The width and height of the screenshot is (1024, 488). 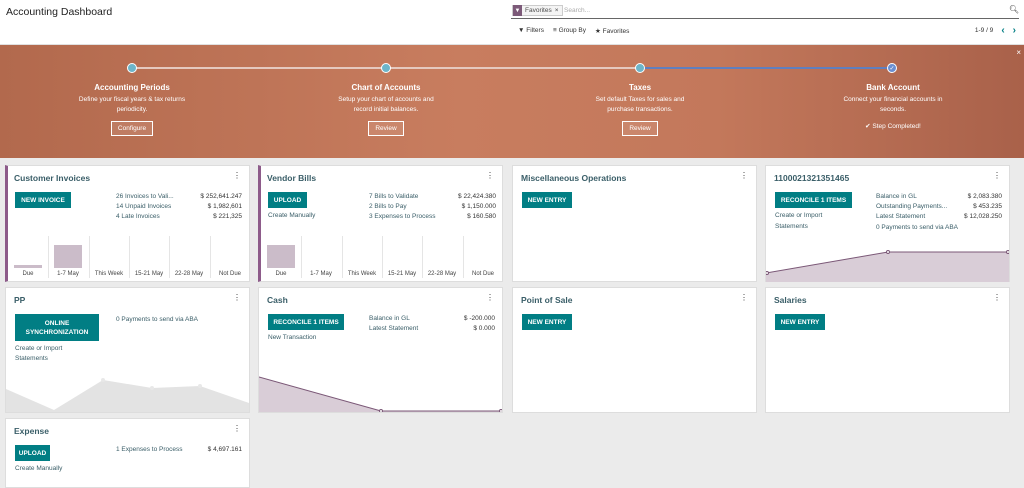 What do you see at coordinates (31, 431) in the screenshot?
I see `card-title: Expense` at bounding box center [31, 431].